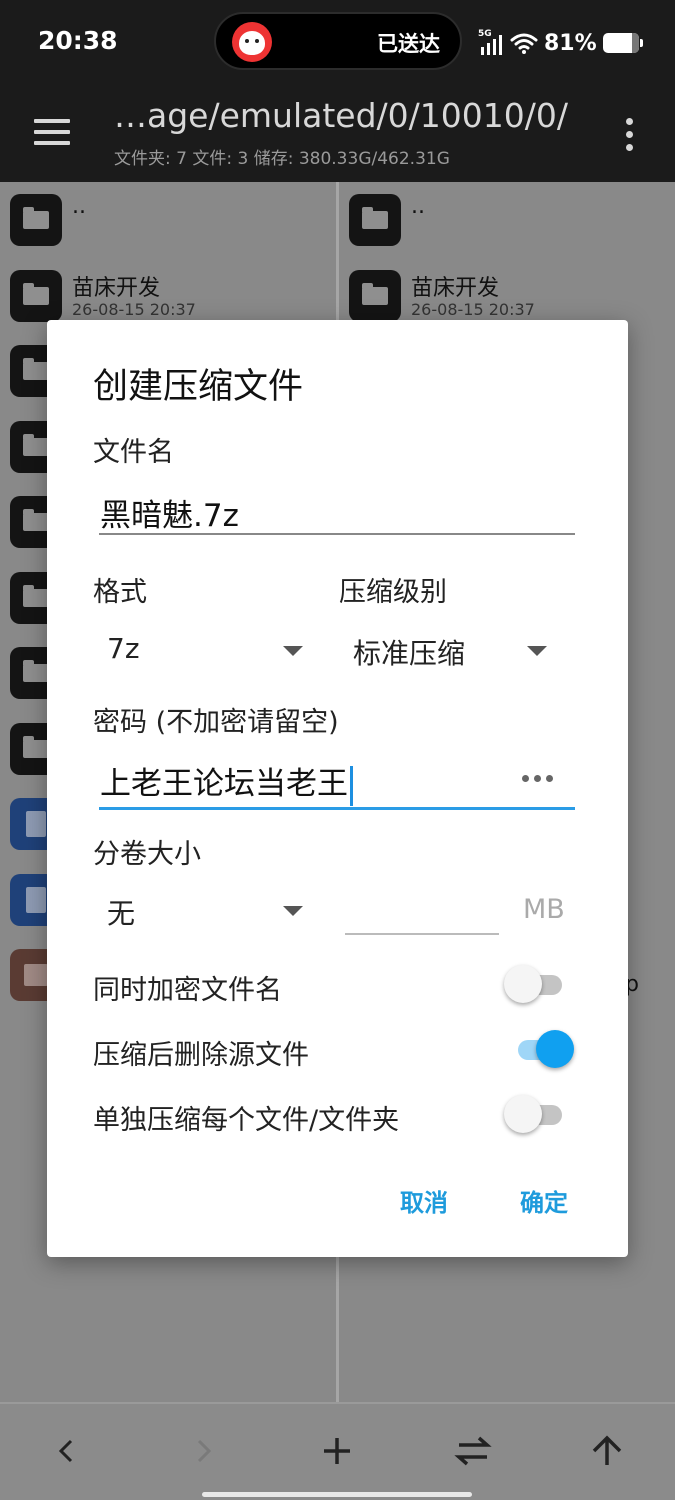  Describe the element at coordinates (630, 134) in the screenshot. I see `more-vert-icon` at that location.